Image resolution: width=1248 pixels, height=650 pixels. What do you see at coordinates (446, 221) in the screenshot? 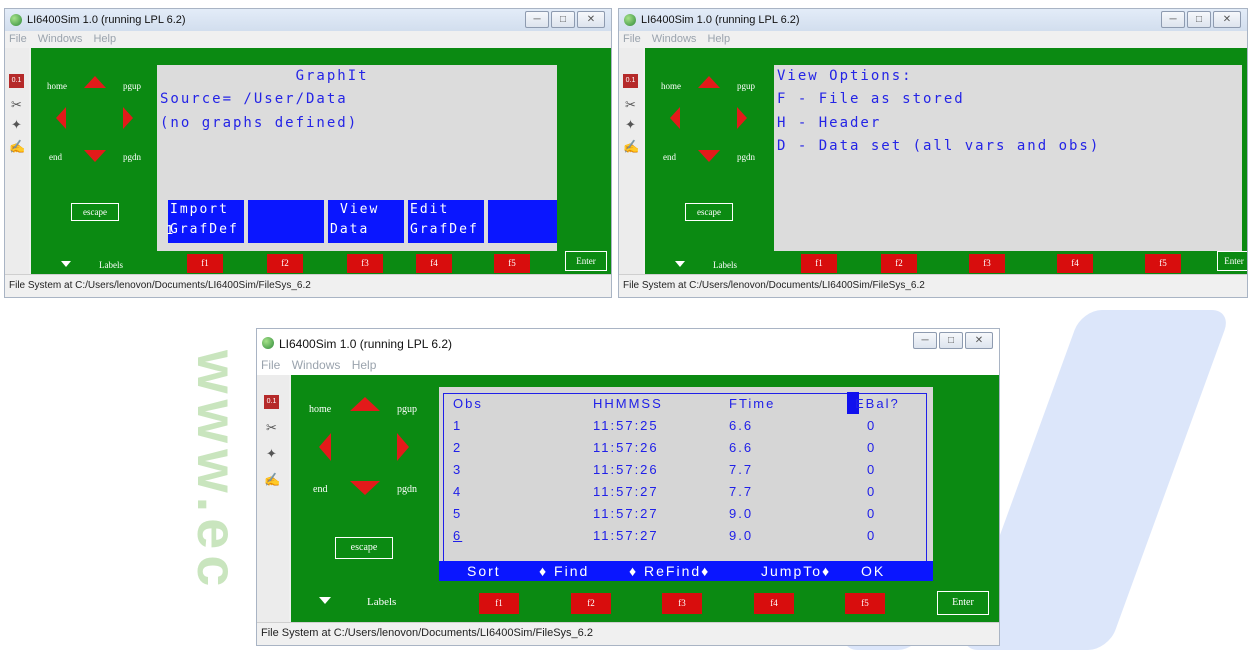
I see `softkey-edit-grafdef: Edit GrafDef` at bounding box center [446, 221].